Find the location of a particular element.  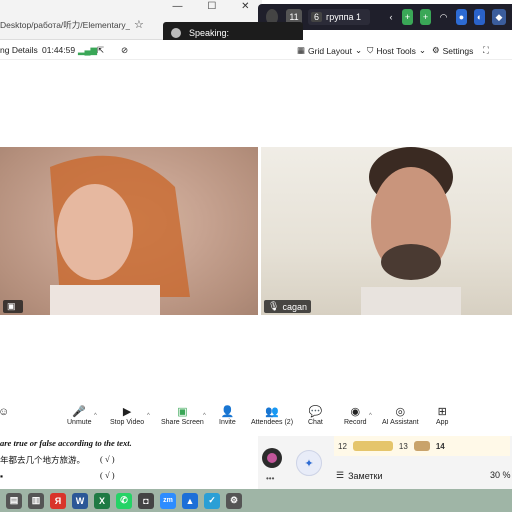

grid-layout-label: Grid Layout is located at coordinates (330, 50).